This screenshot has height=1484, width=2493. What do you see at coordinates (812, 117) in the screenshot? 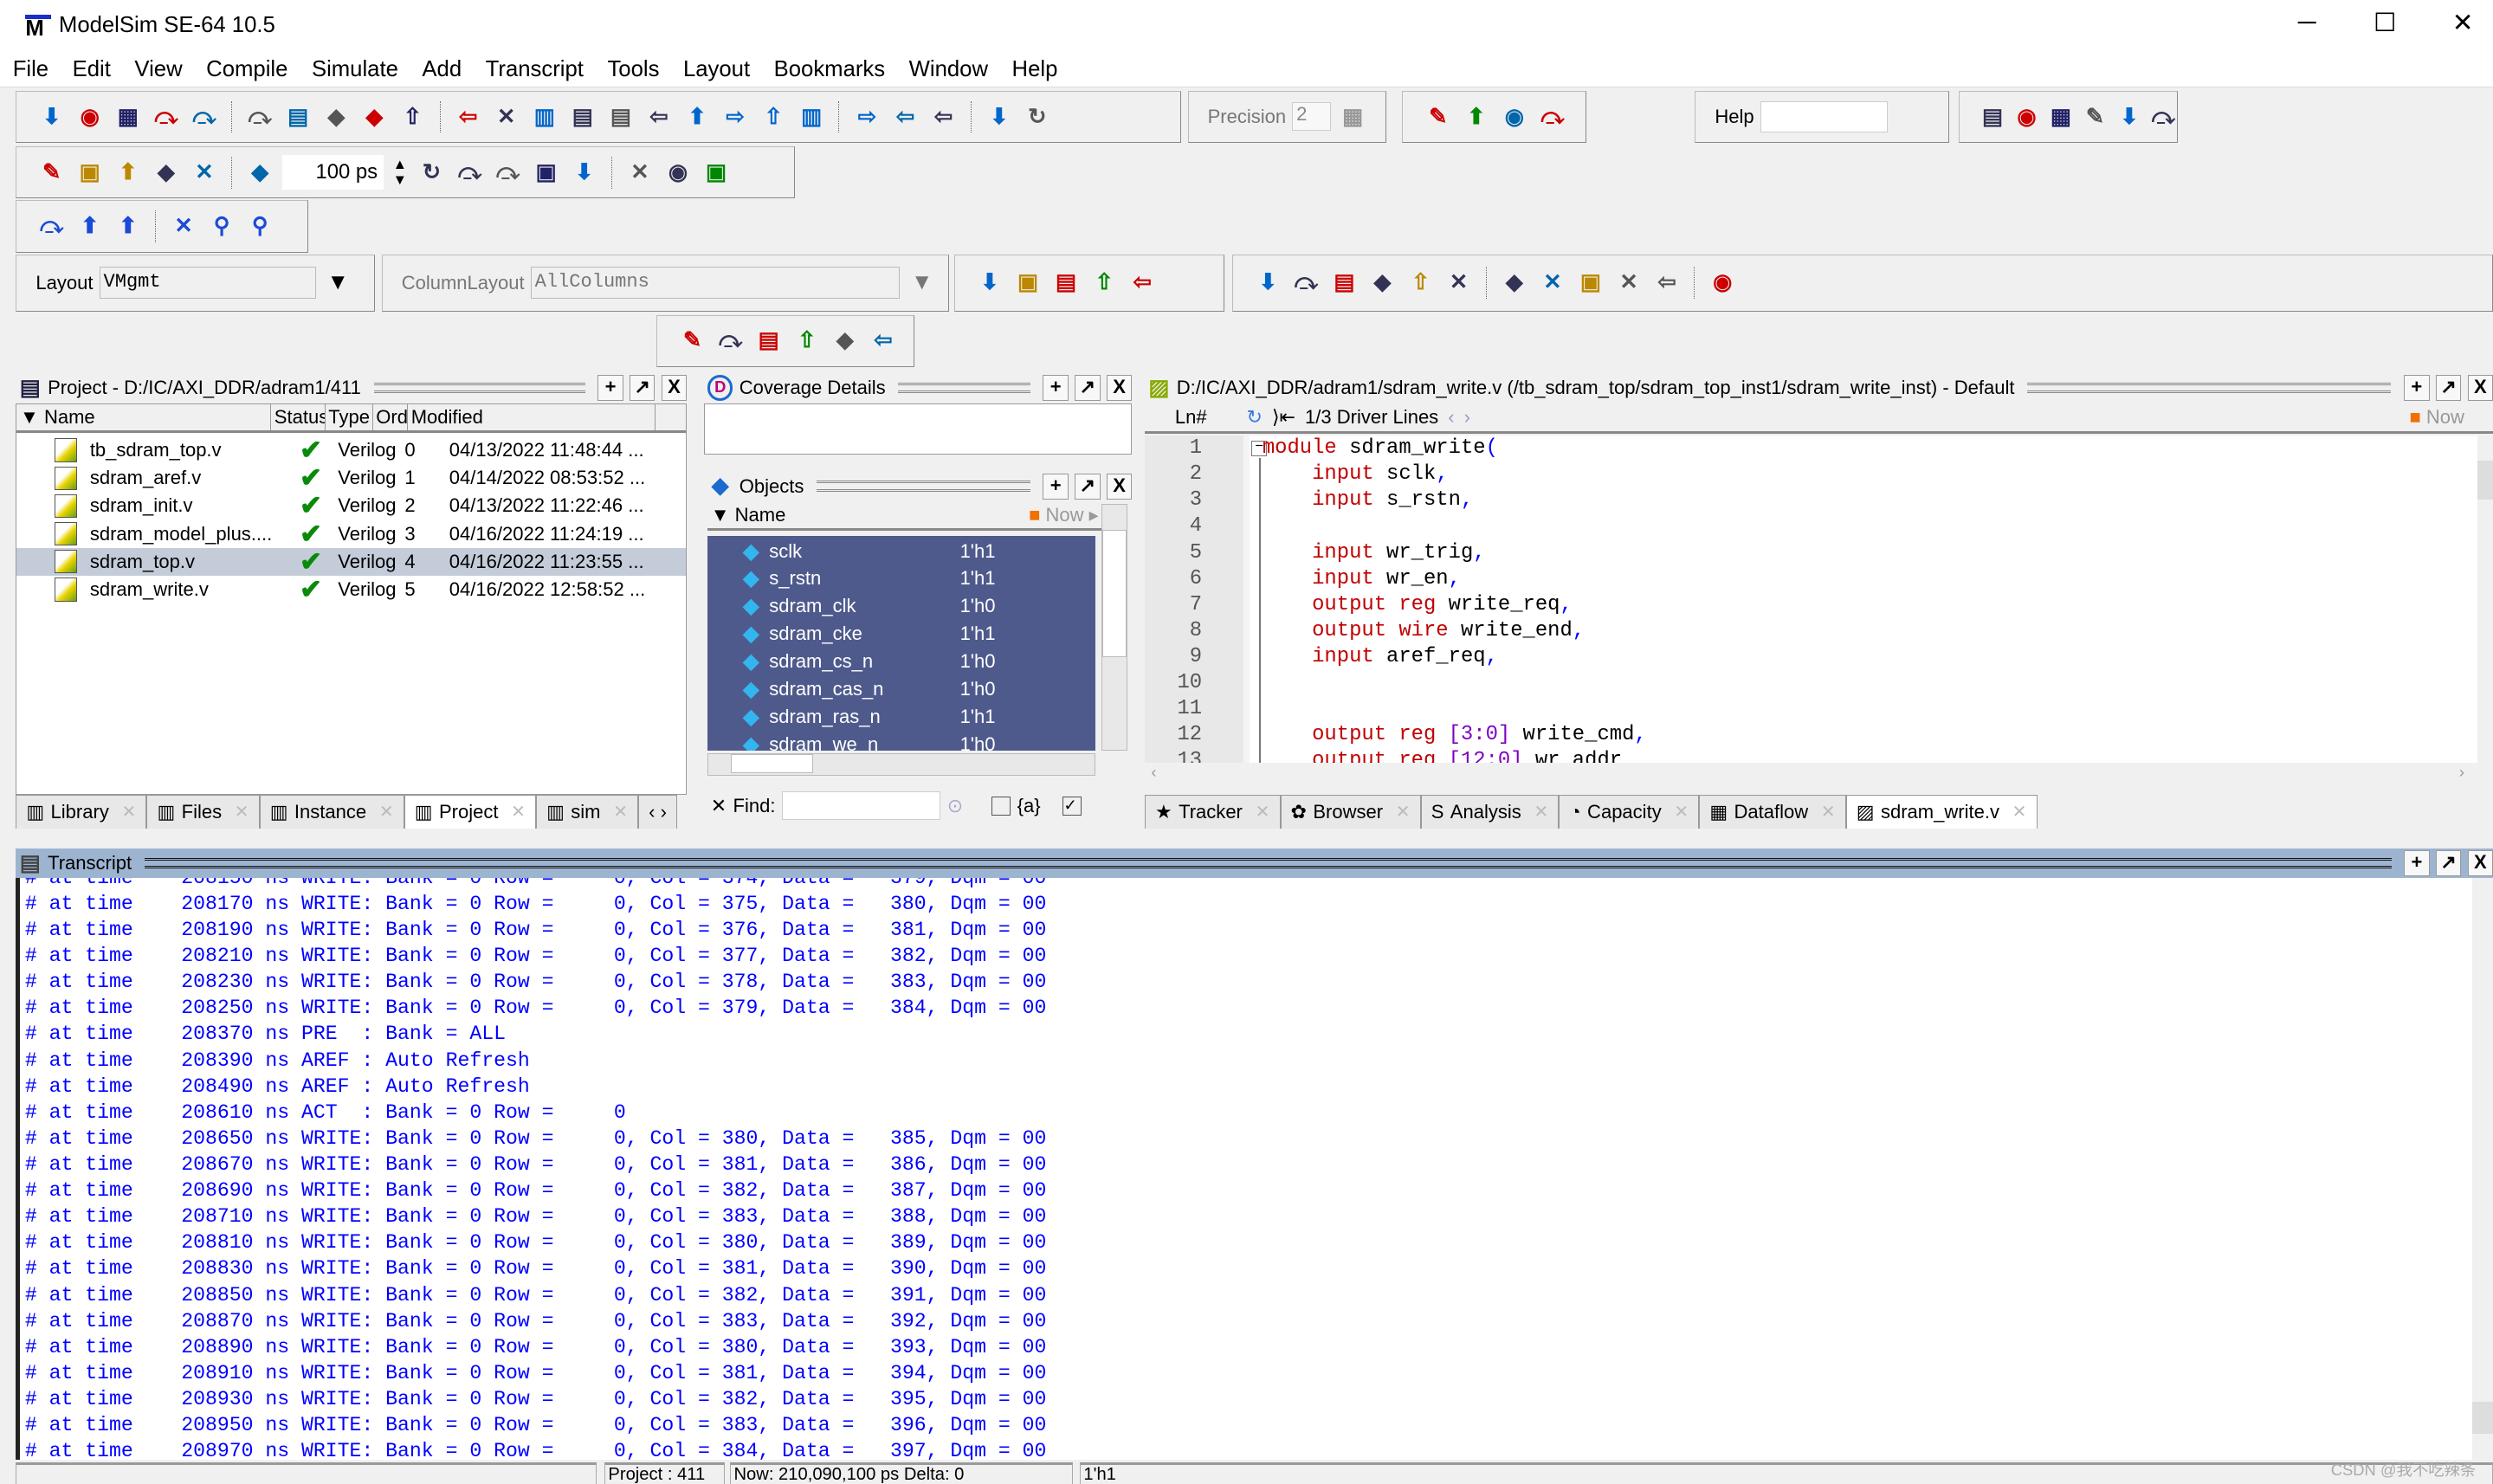
I see `trace-collapse-icon: ▥` at bounding box center [812, 117].